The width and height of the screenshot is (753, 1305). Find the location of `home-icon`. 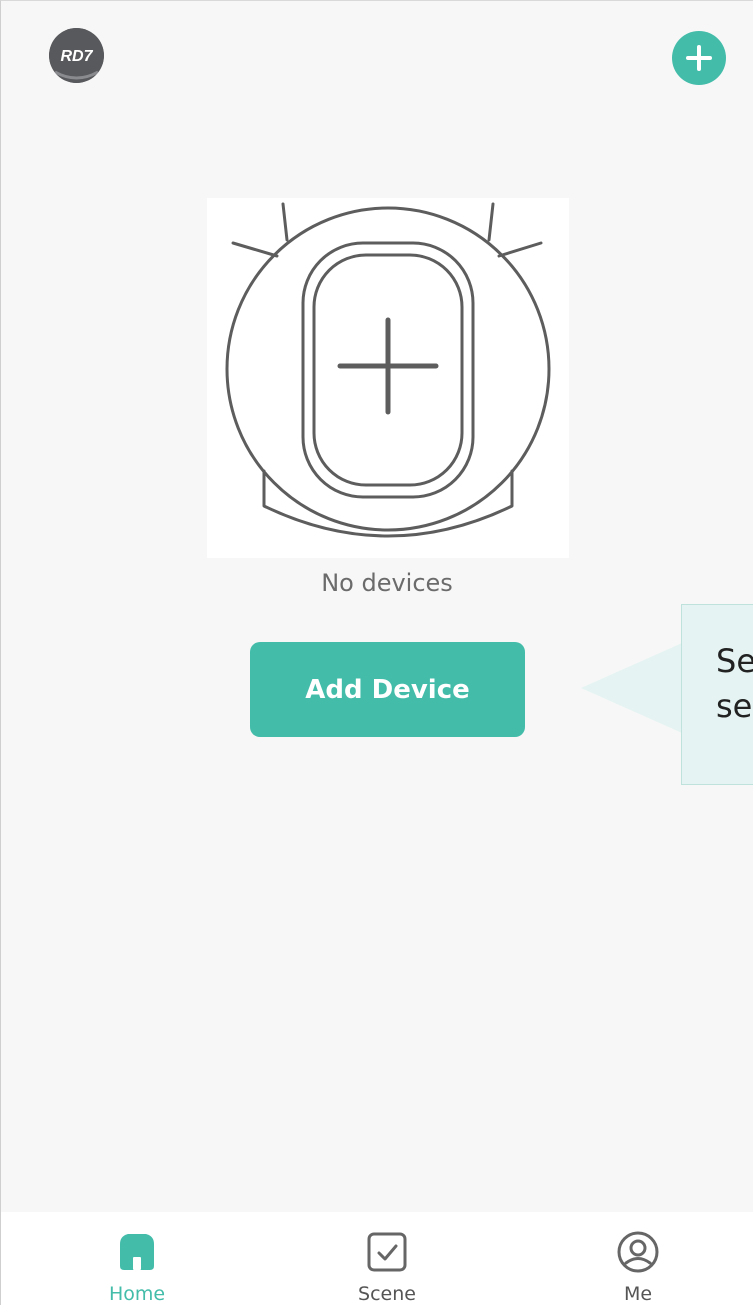

home-icon is located at coordinates (137, 1252).